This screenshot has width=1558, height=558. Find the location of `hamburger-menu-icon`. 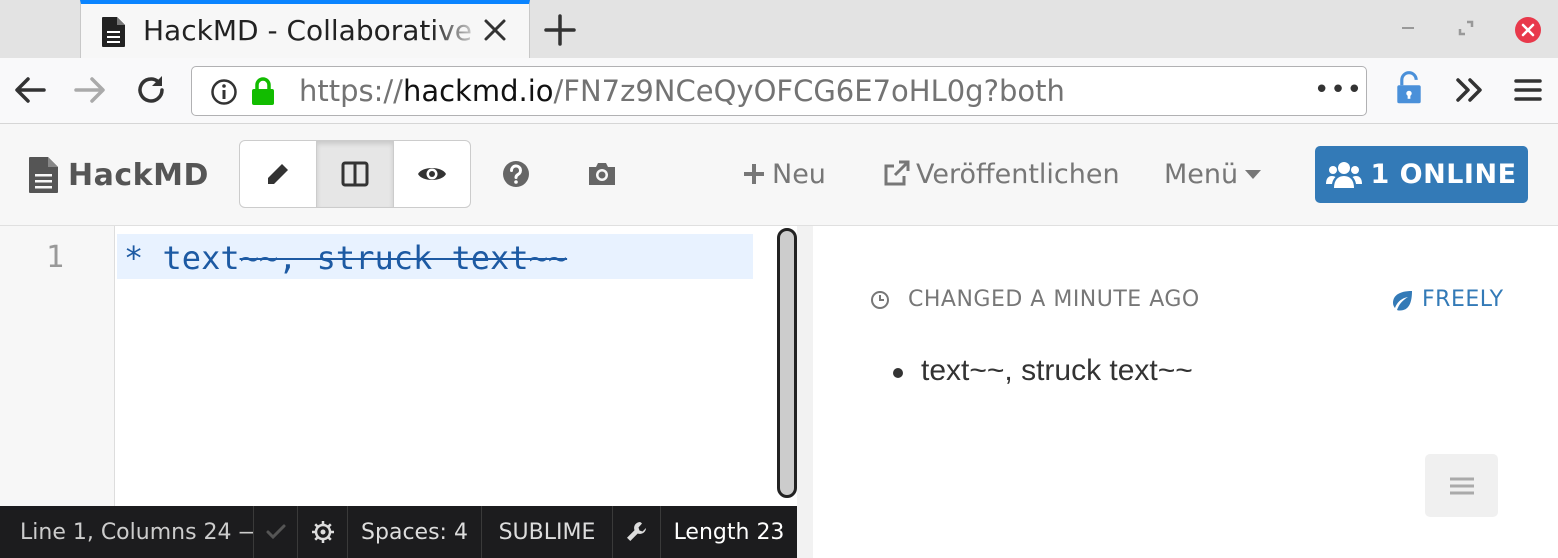

hamburger-menu-icon is located at coordinates (1528, 90).